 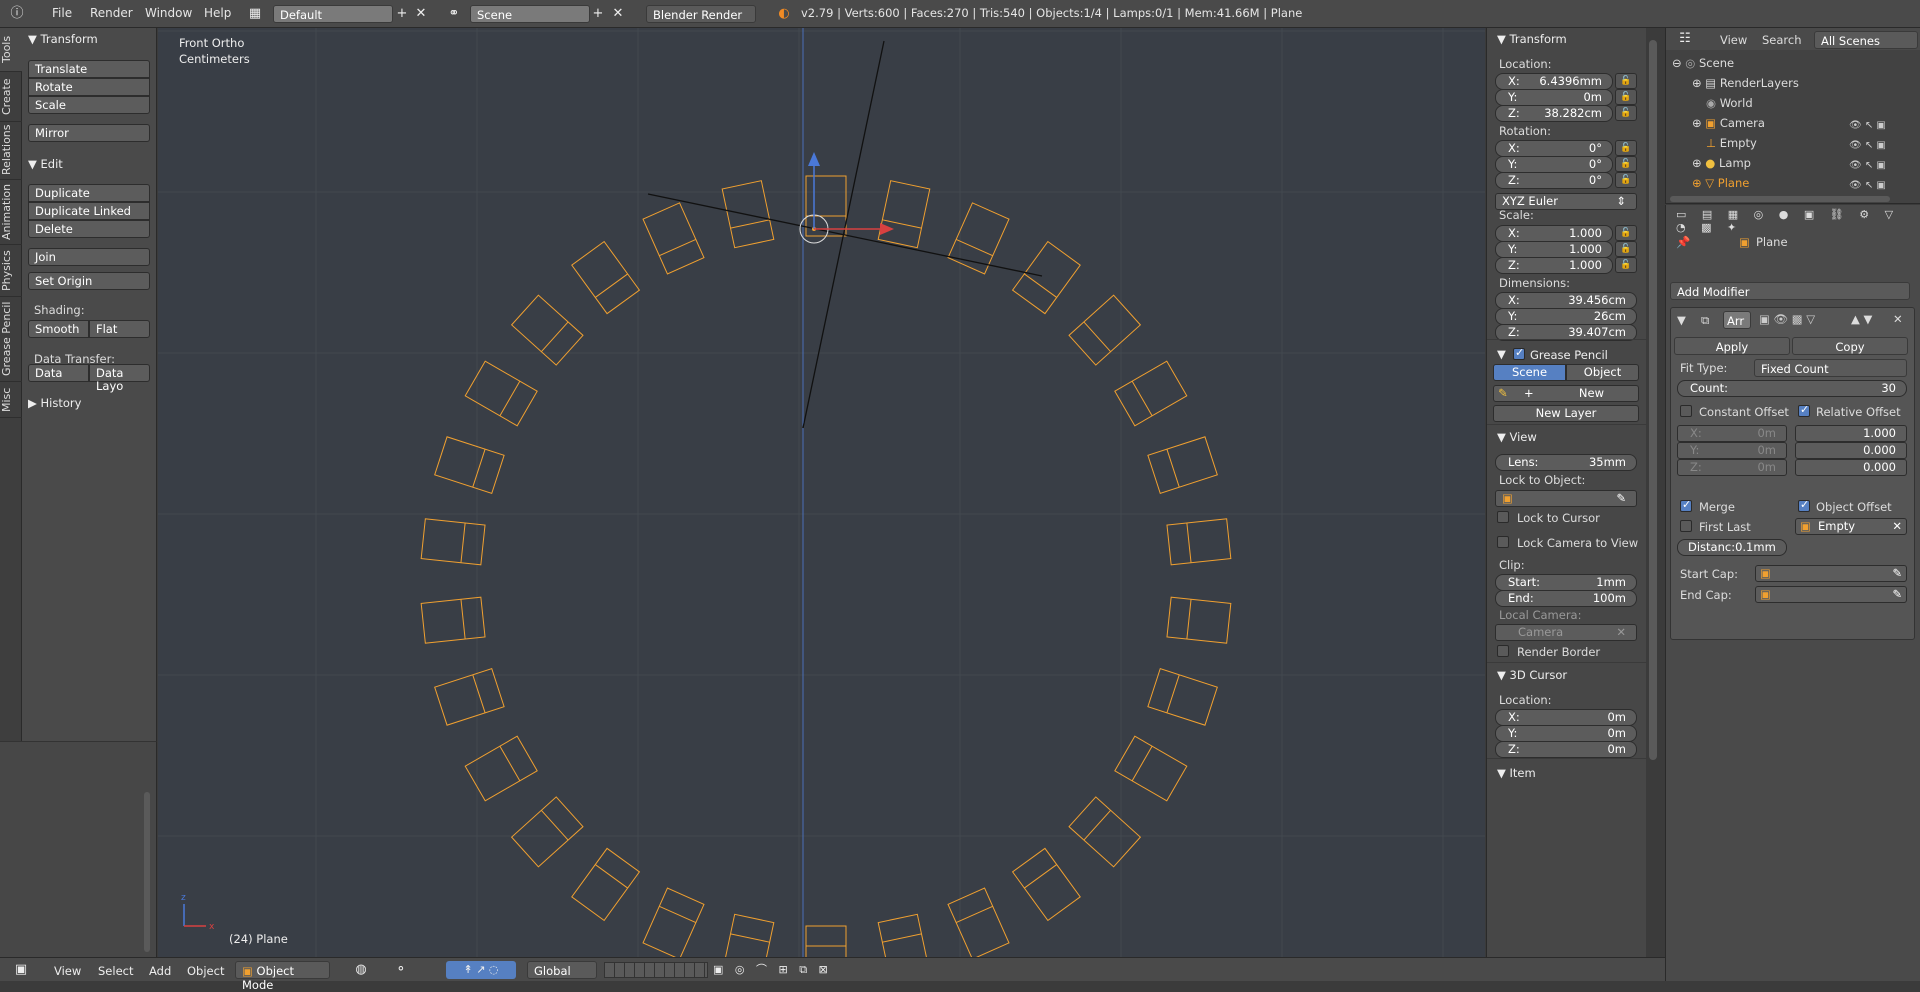 I want to click on translate-button: Translate, so click(x=89, y=69).